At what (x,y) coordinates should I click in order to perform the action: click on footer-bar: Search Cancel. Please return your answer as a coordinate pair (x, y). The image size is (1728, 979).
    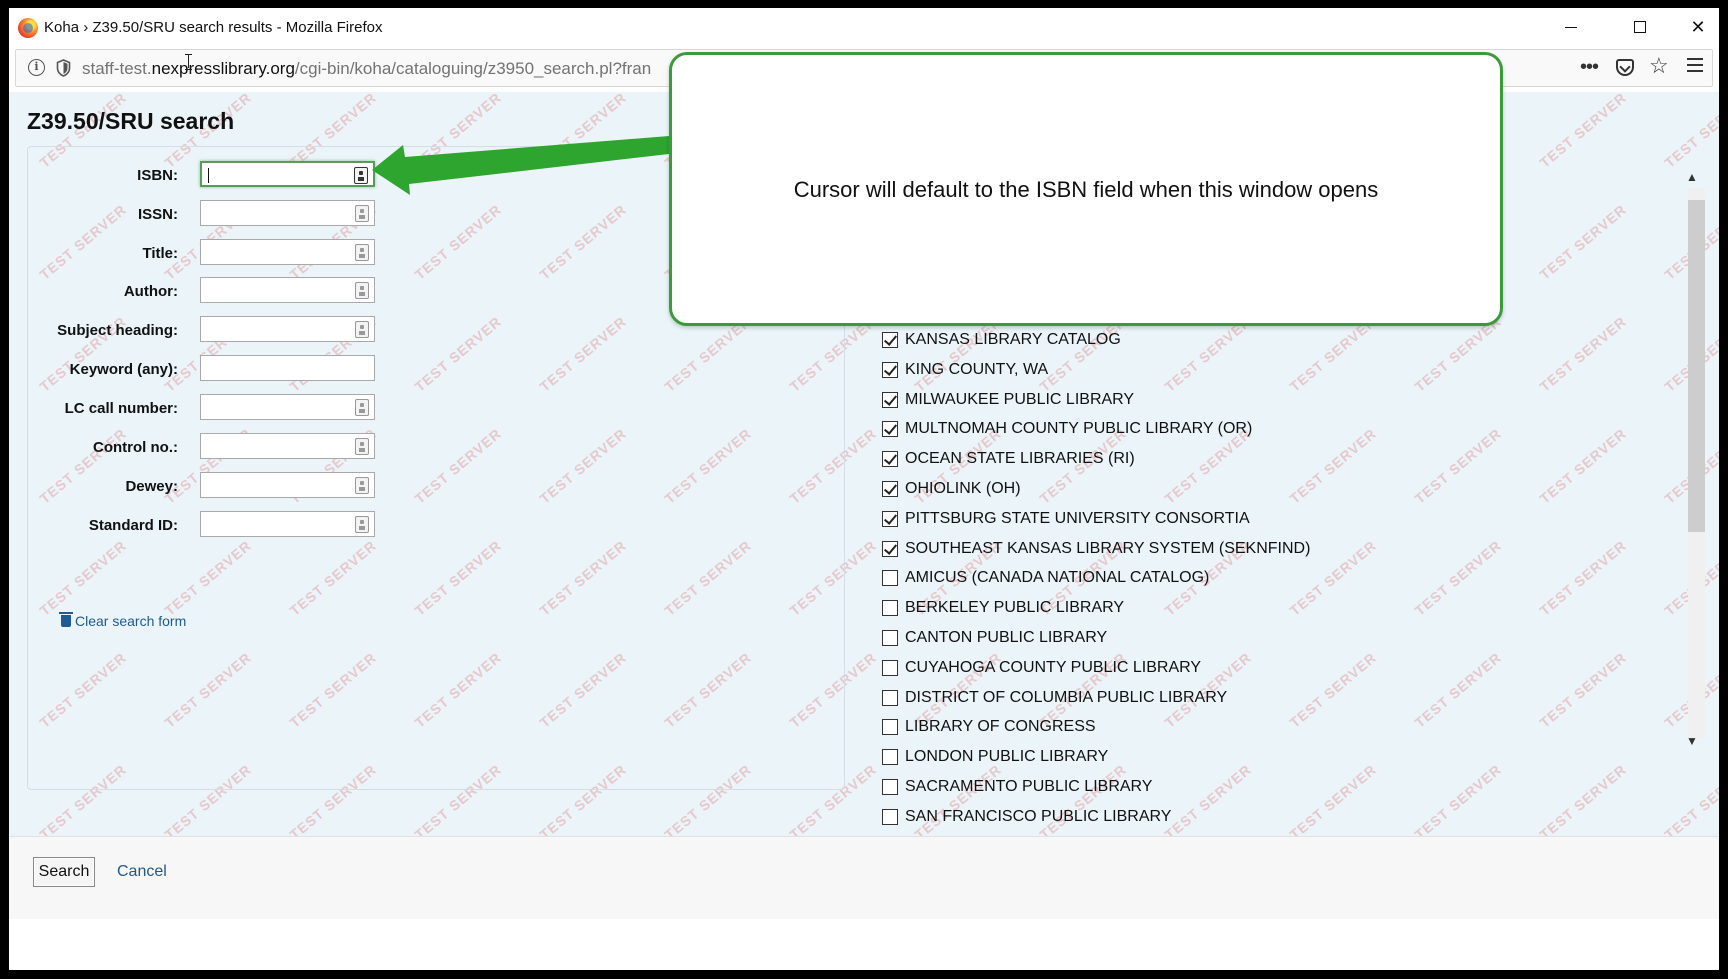
    Looking at the image, I should click on (864, 877).